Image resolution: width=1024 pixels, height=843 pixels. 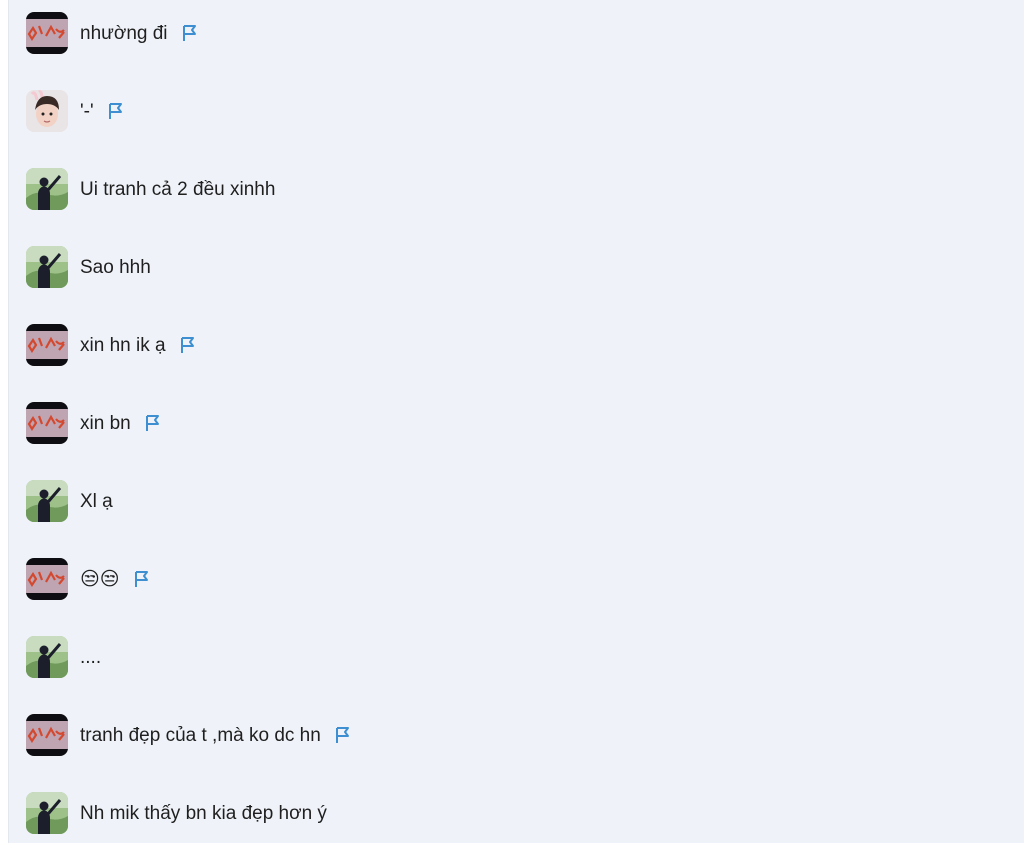 I want to click on chat-message: Sao hhh, so click(x=88, y=267).